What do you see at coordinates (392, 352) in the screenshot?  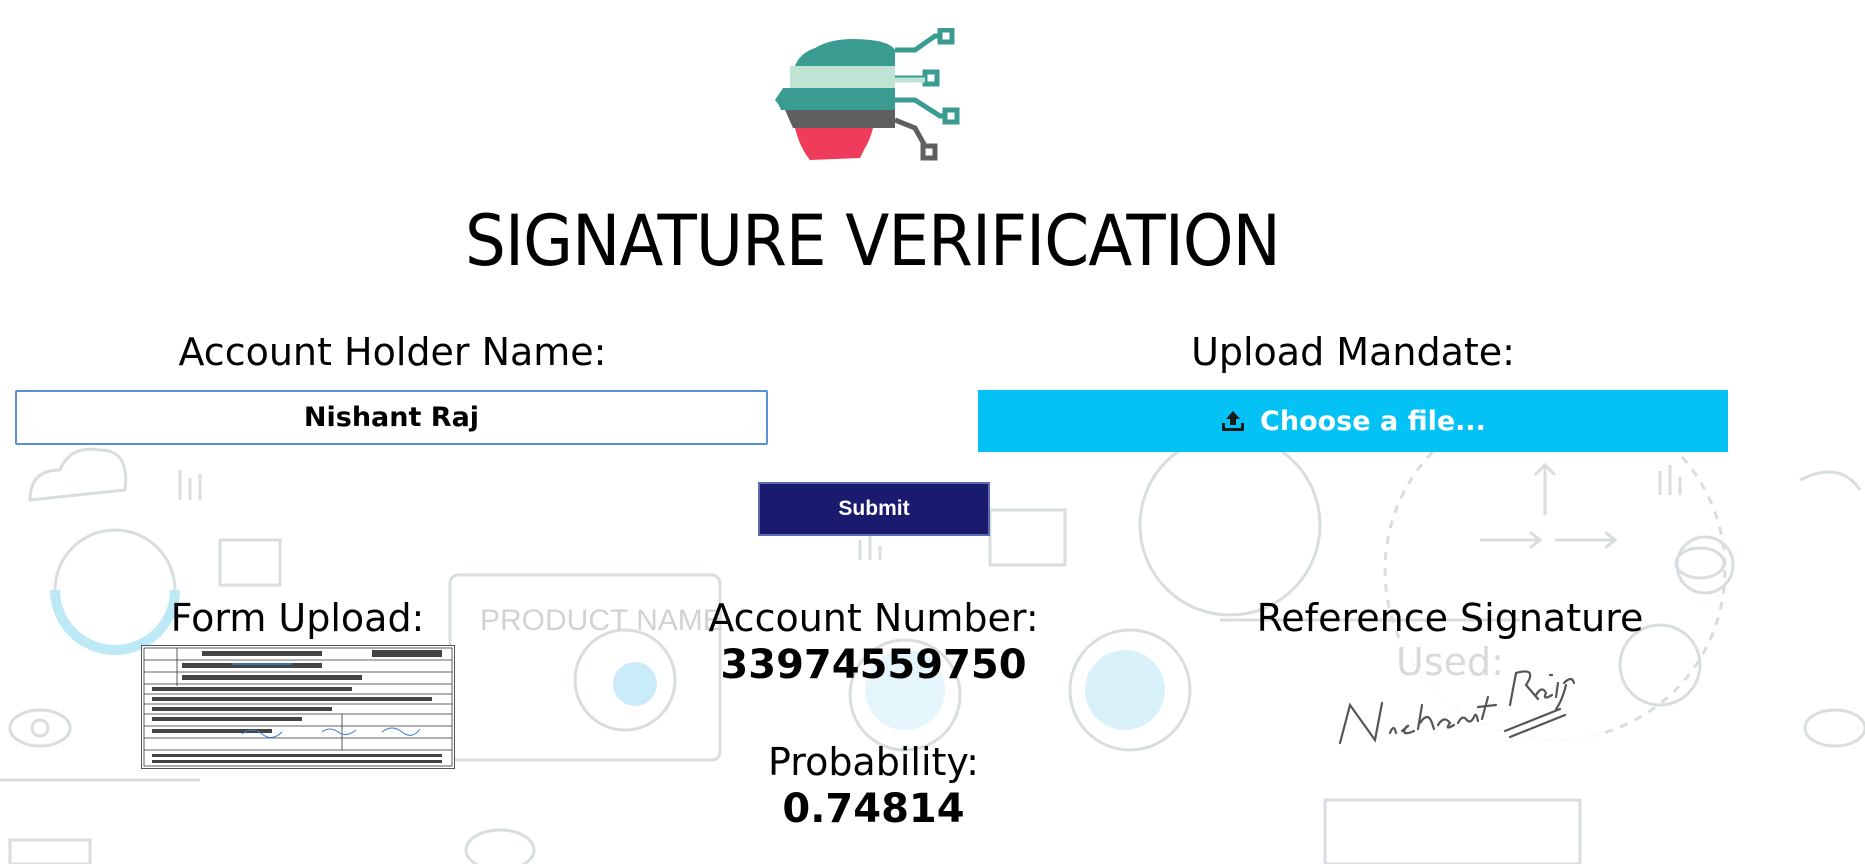 I see `account-holder-name-label: Account Holder Name:` at bounding box center [392, 352].